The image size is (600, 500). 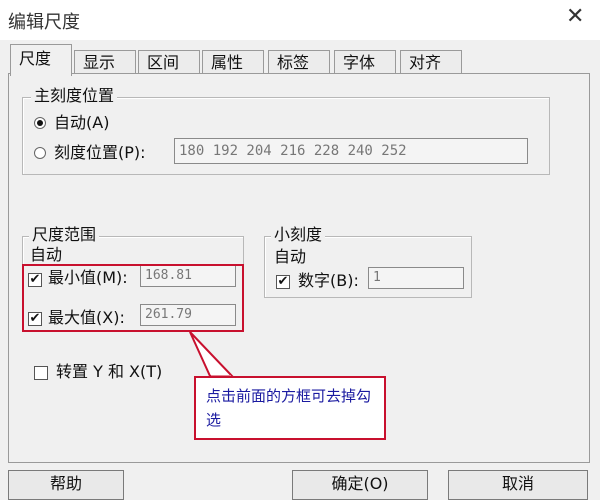 I want to click on cancel-button: 取消, so click(x=518, y=485).